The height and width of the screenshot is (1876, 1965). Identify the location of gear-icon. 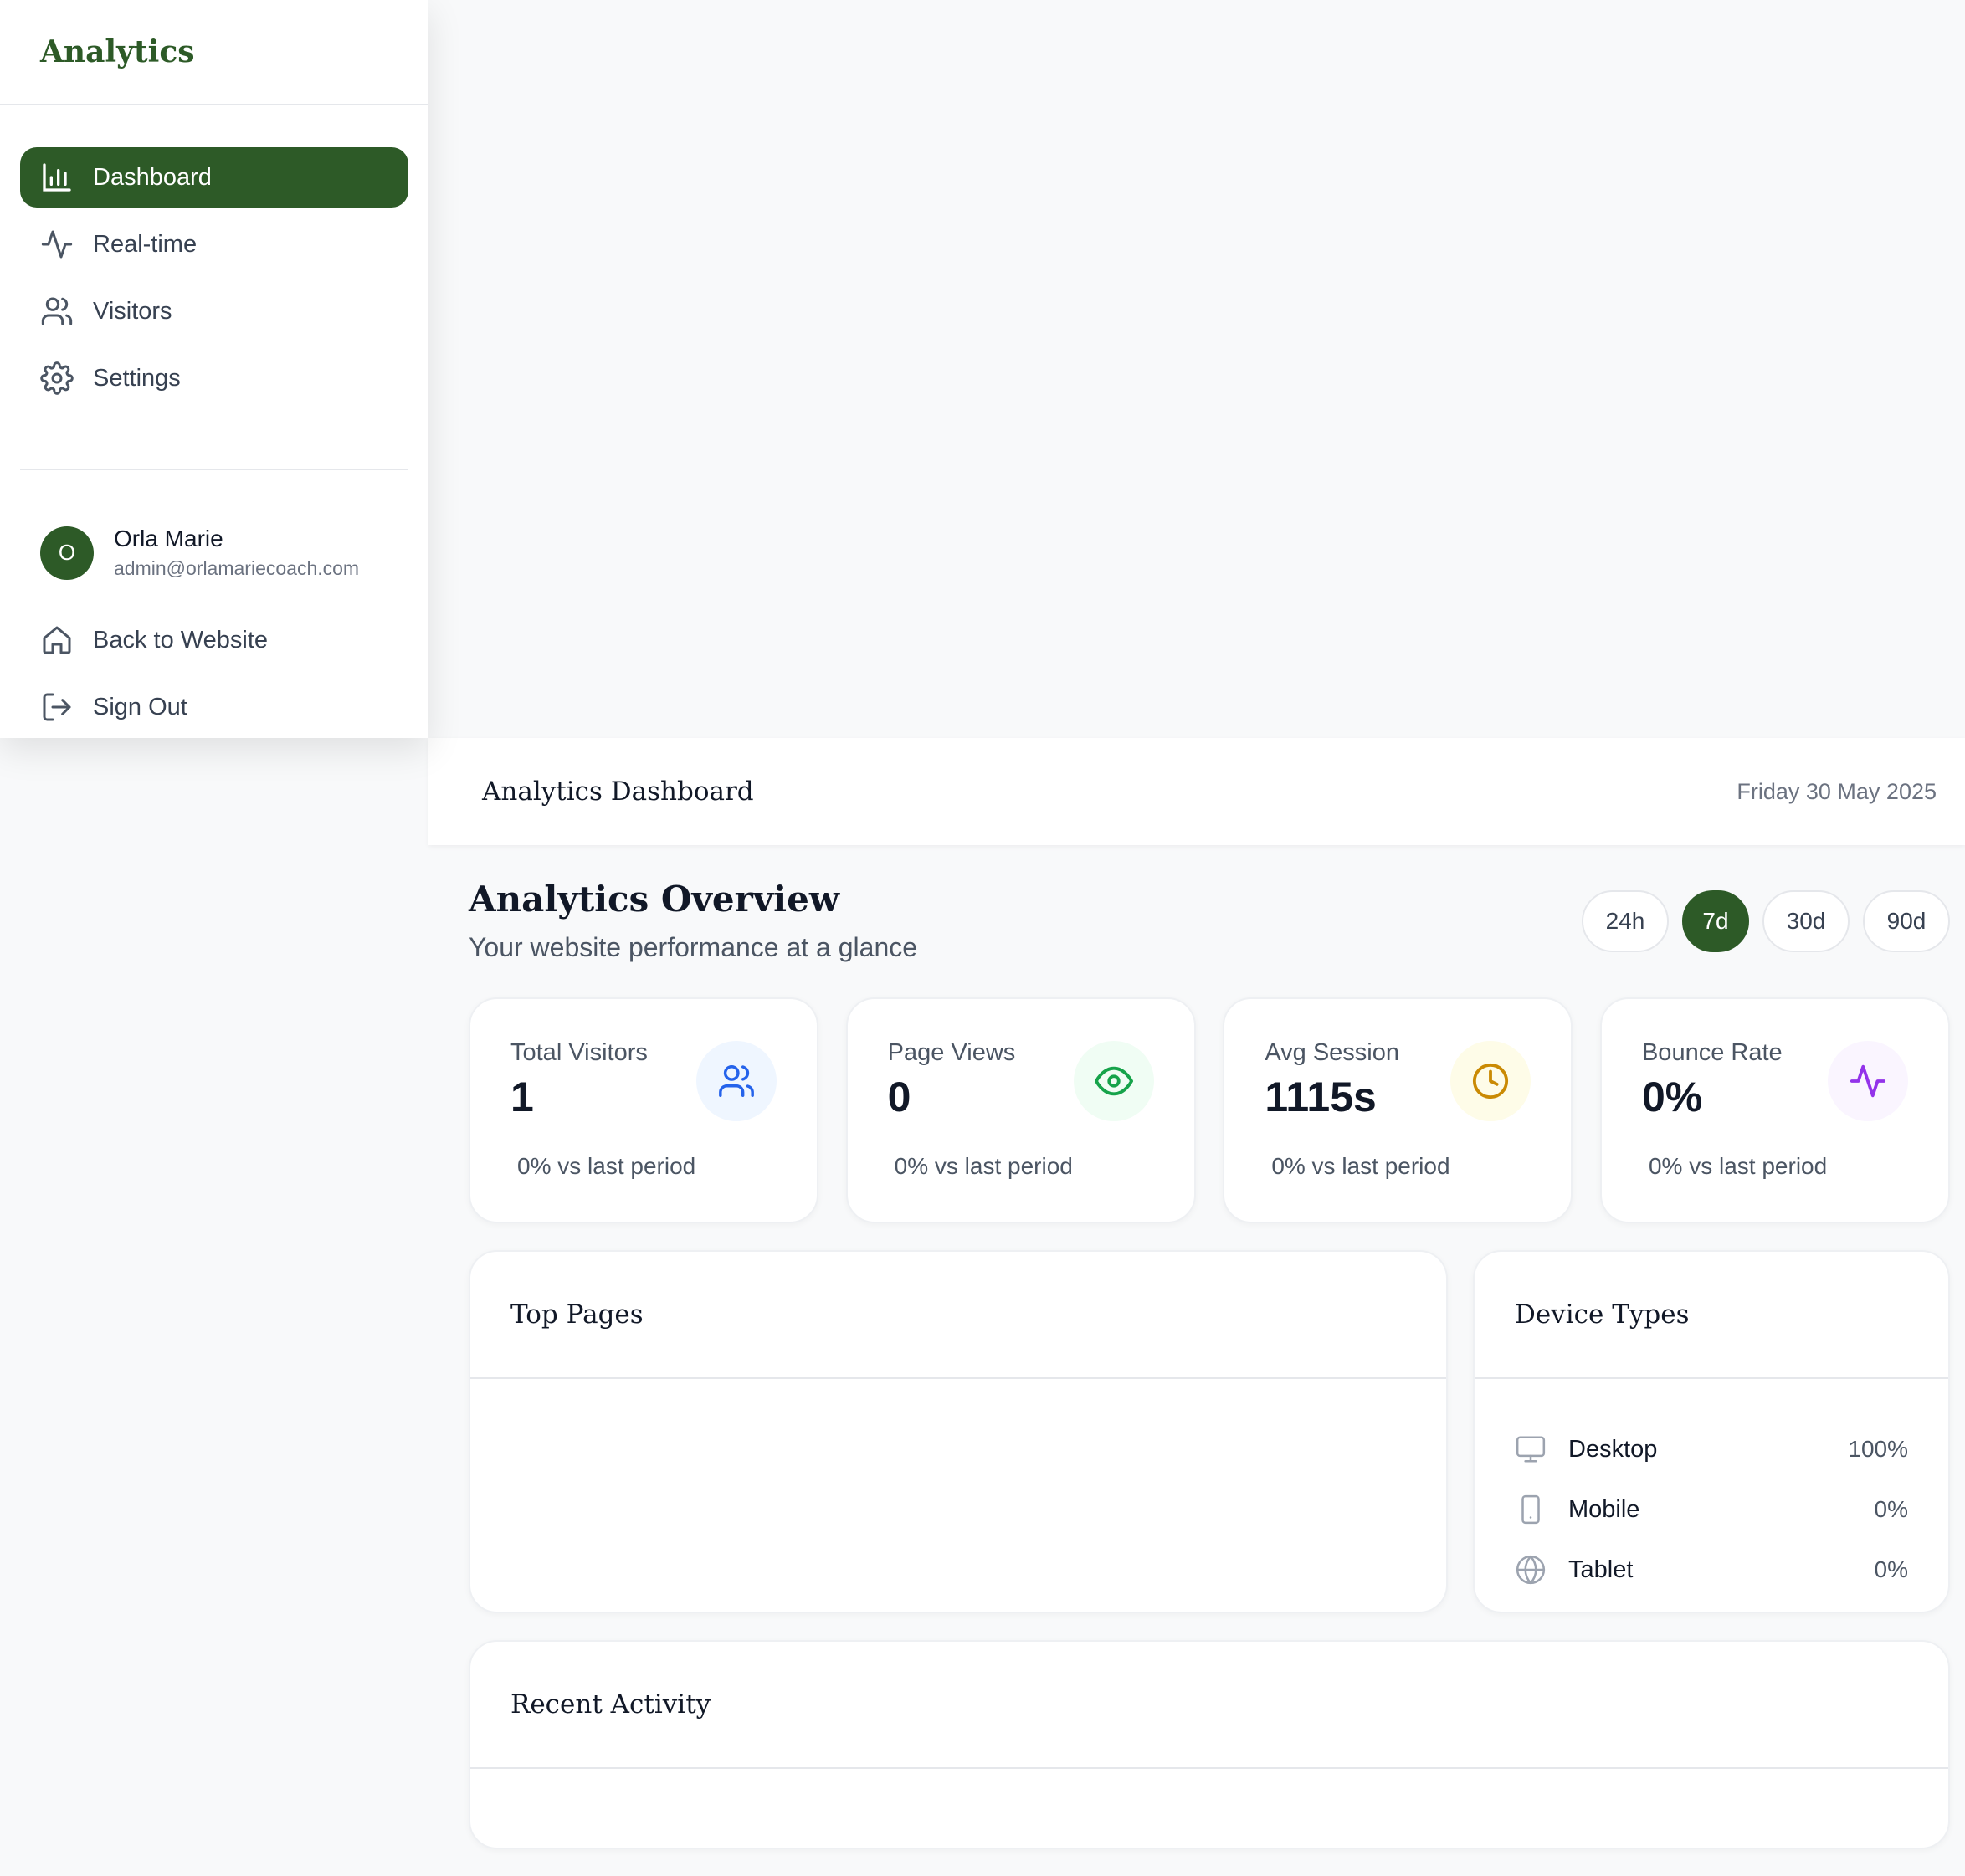
(57, 378).